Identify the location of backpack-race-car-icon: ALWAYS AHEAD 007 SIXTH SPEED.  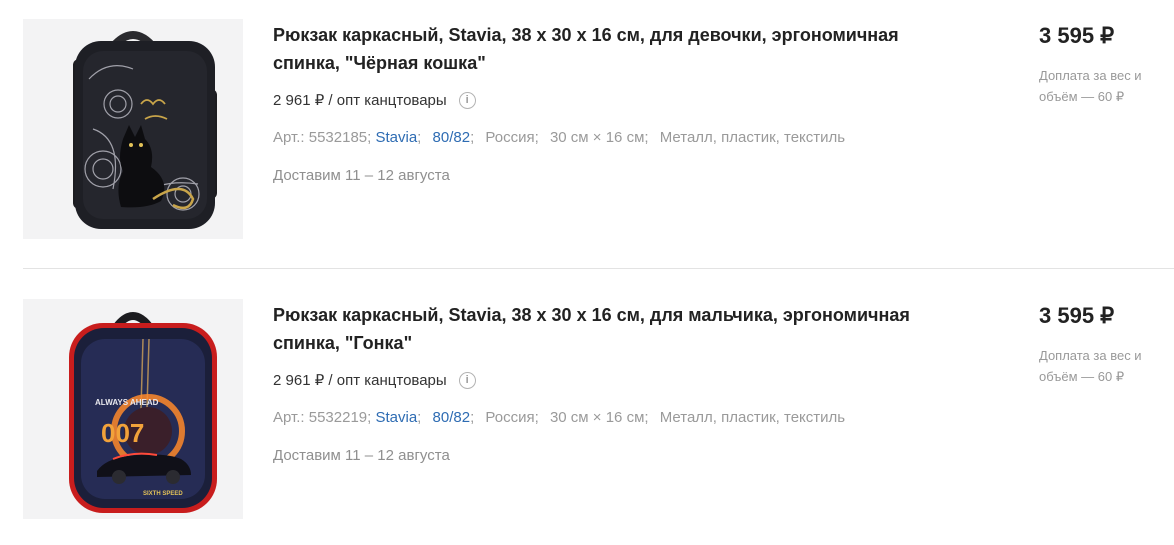
(133, 409).